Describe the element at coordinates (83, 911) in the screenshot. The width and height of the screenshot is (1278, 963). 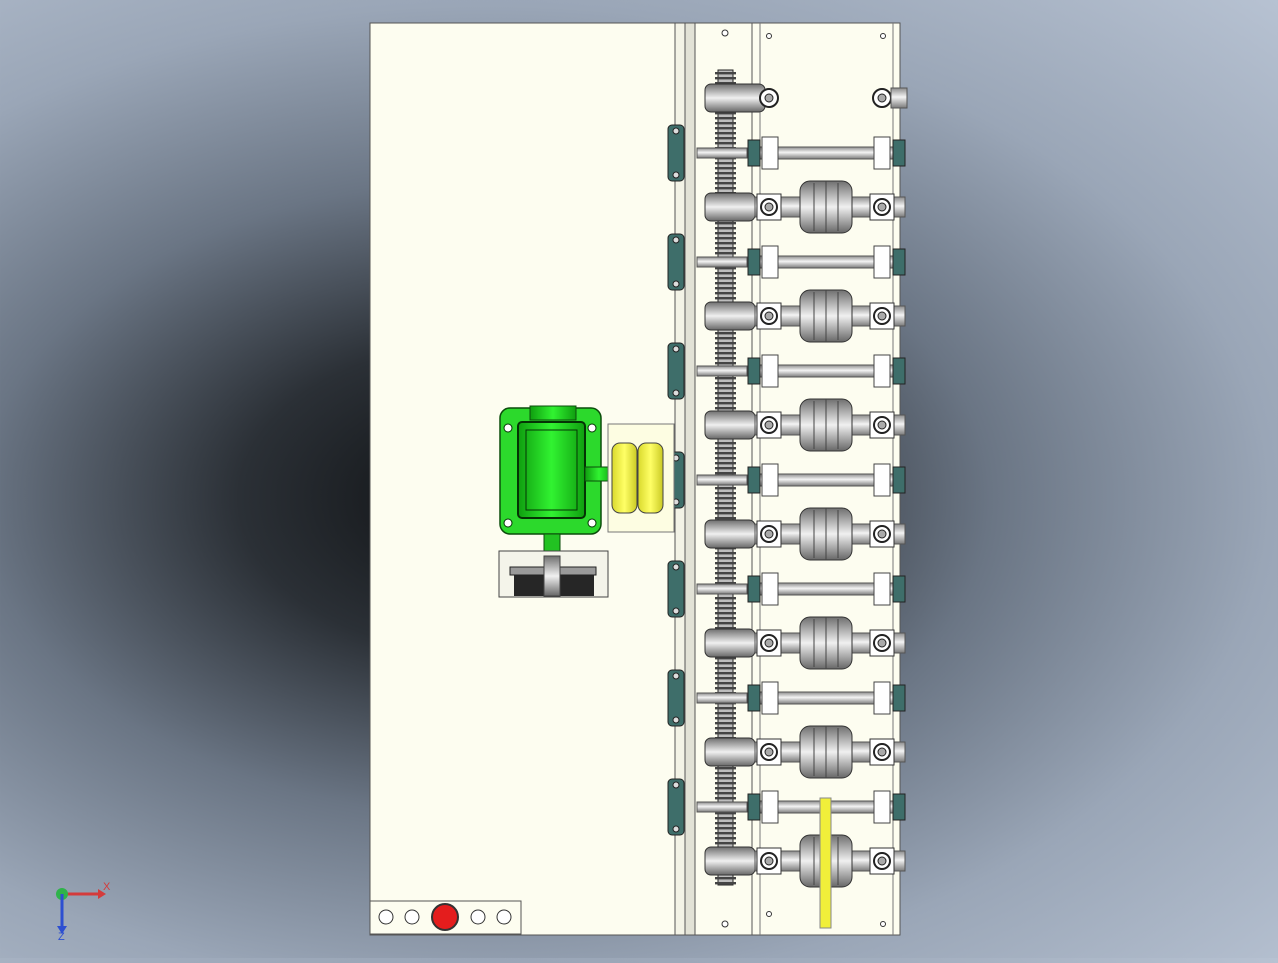
I see `axis-triad: X Z` at that location.